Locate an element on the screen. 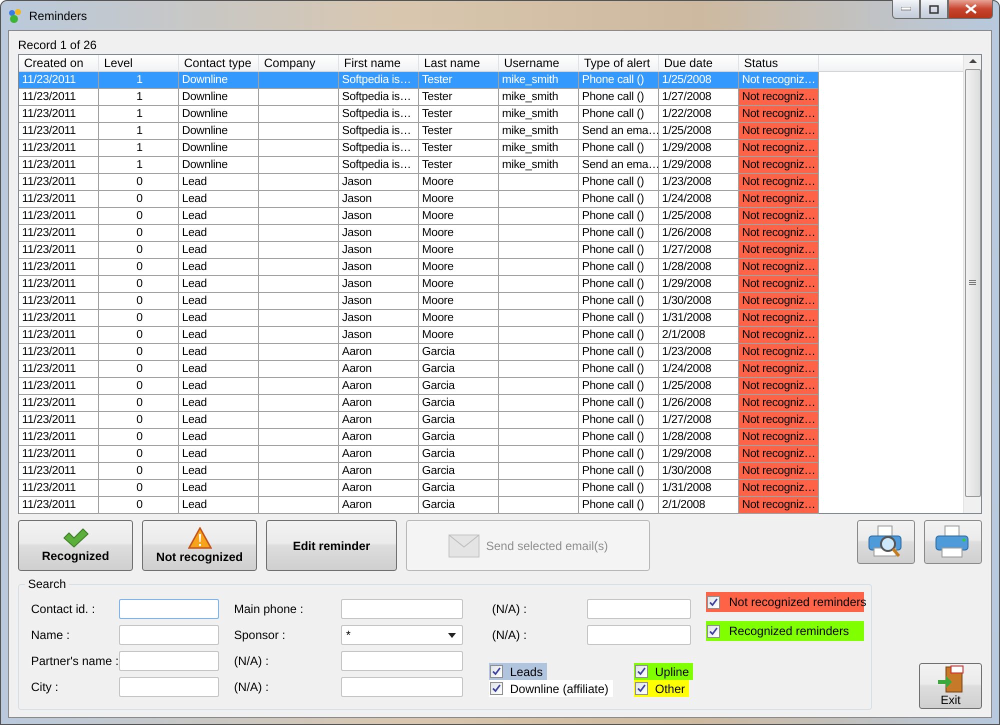 This screenshot has width=1000, height=725. envelope-icon is located at coordinates (464, 546).